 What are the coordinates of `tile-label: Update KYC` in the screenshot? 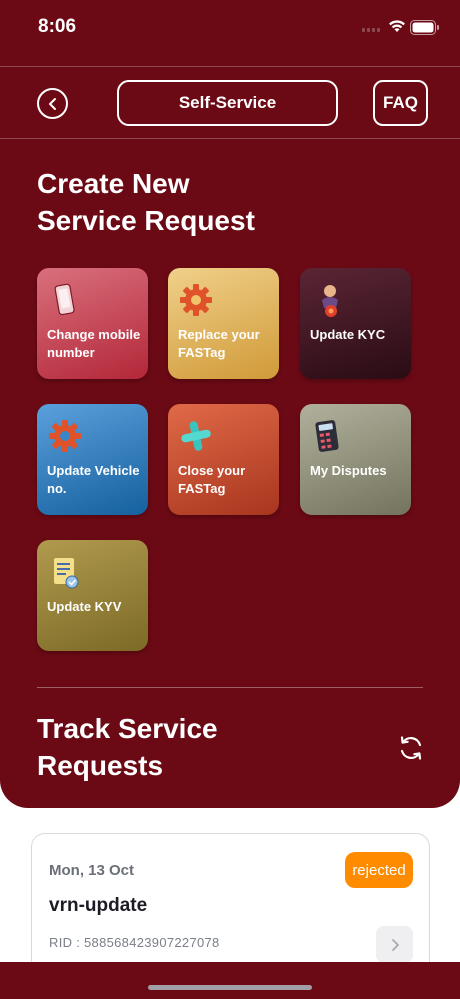 It's located at (348, 334).